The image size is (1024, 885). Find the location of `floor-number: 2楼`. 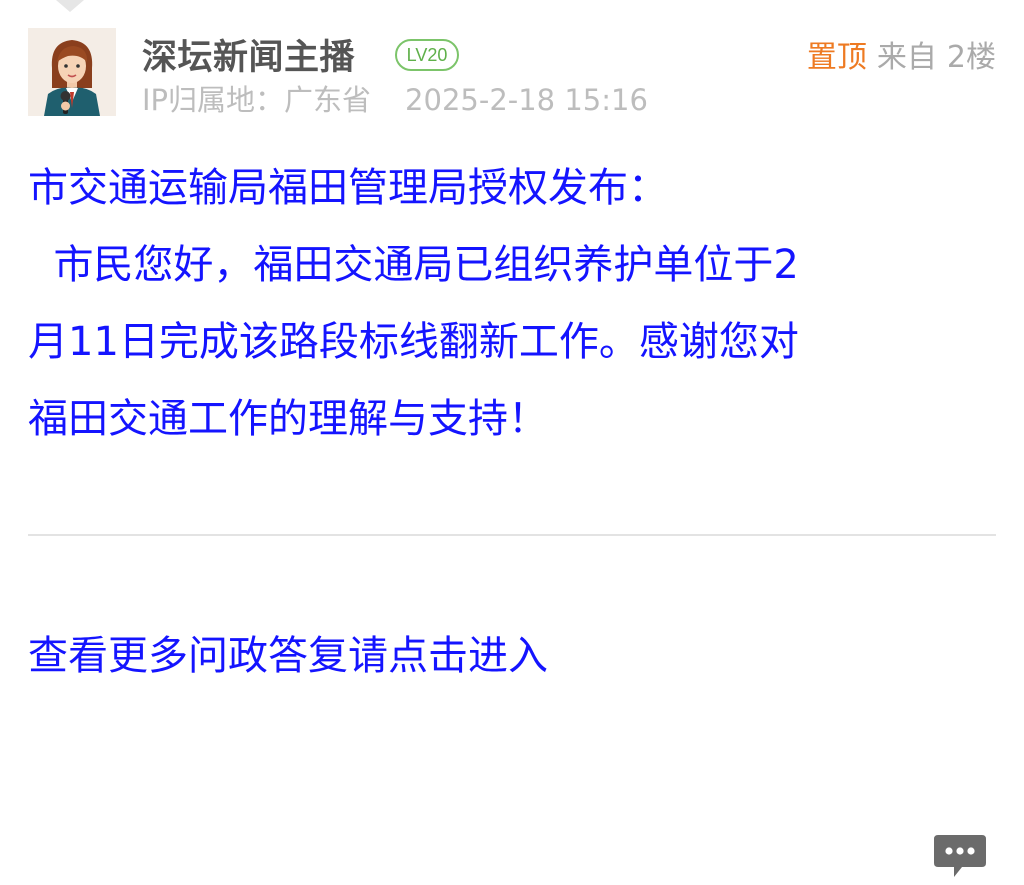

floor-number: 2楼 is located at coordinates (971, 57).